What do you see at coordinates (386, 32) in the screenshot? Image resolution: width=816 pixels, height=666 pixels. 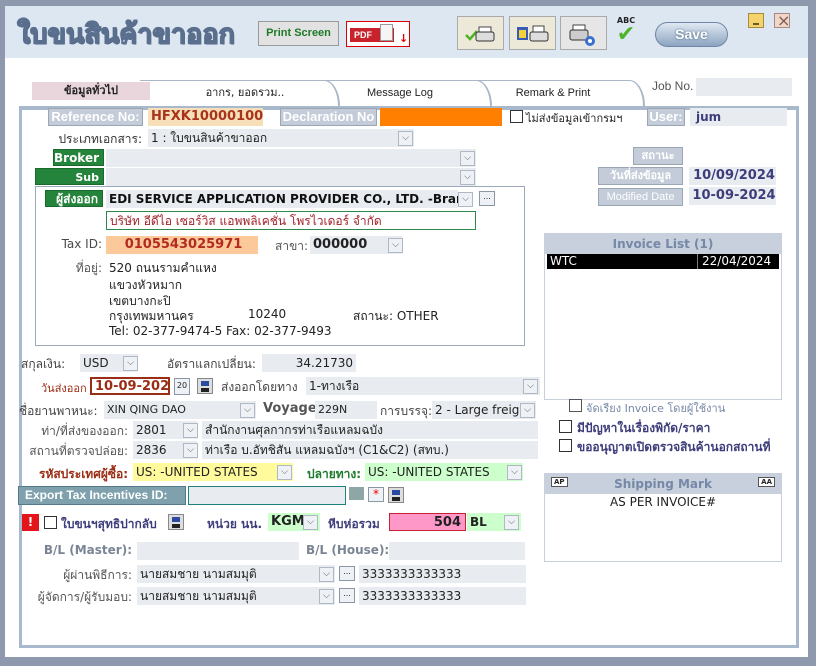 I see `document-icon` at bounding box center [386, 32].